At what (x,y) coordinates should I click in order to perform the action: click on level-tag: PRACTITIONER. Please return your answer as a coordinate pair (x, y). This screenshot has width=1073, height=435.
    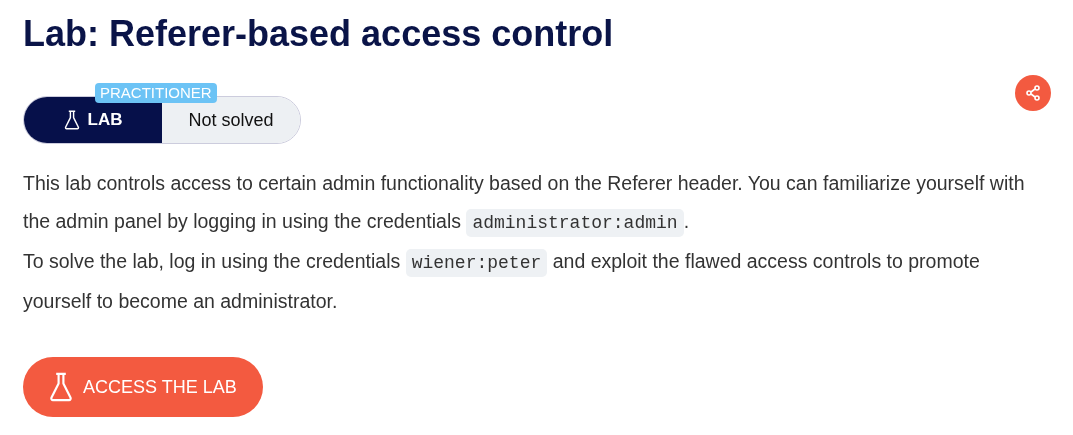
    Looking at the image, I should click on (156, 93).